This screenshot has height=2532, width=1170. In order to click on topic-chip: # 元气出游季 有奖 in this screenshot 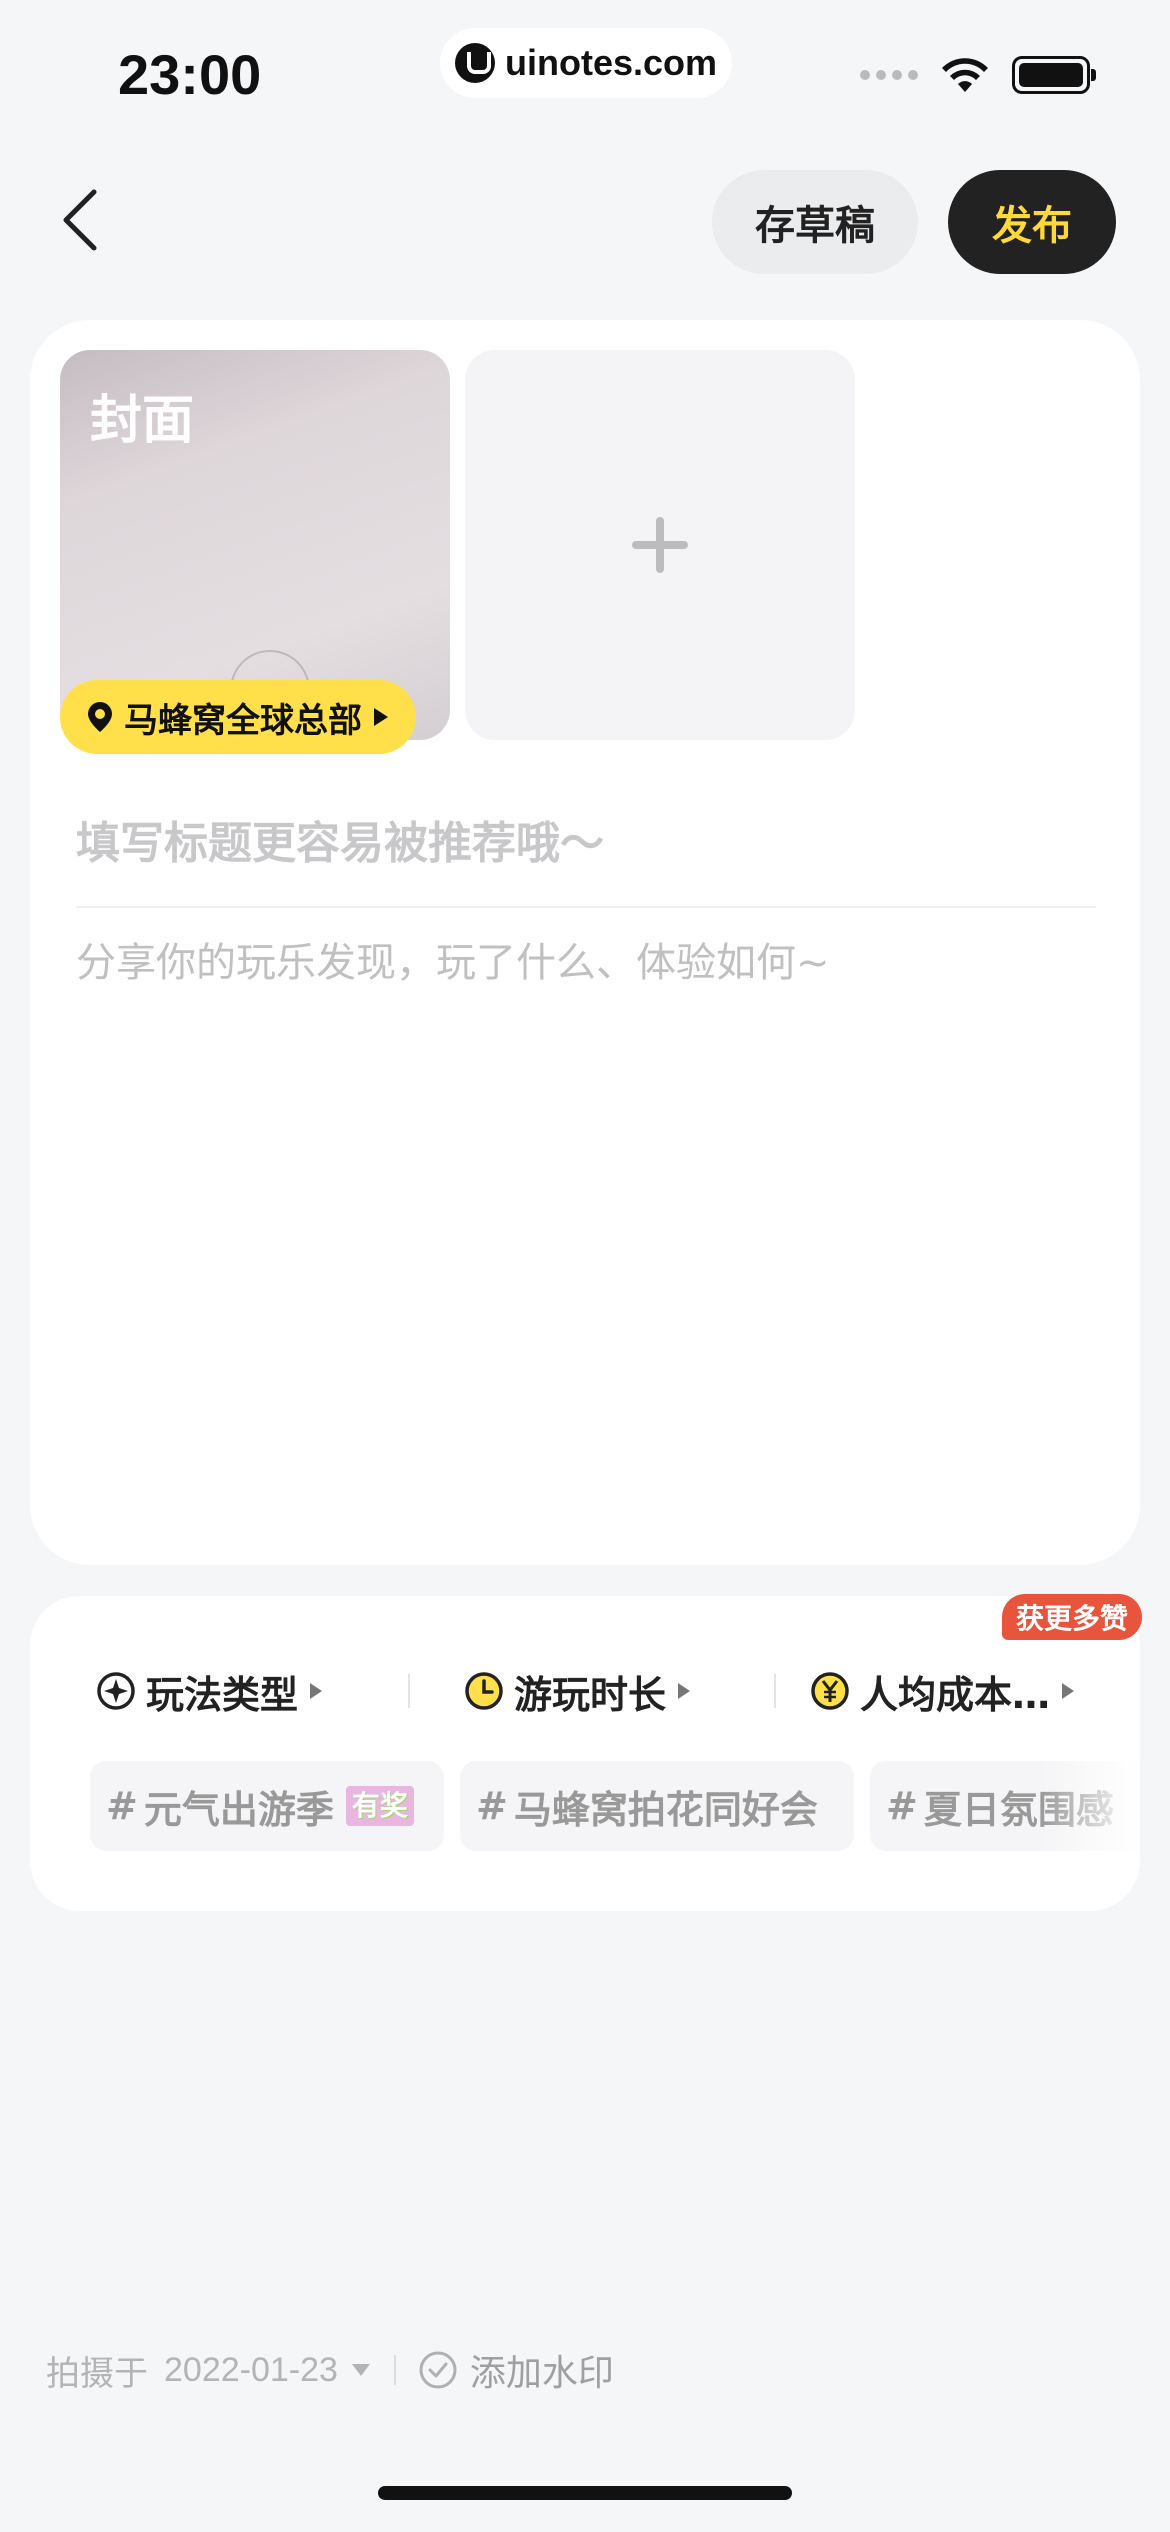, I will do `click(267, 1806)`.